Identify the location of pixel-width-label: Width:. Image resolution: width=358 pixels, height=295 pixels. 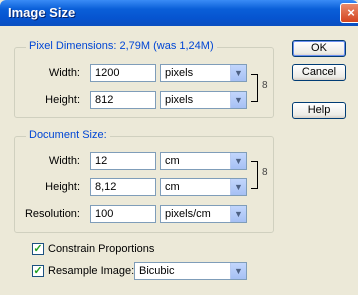
(64, 73).